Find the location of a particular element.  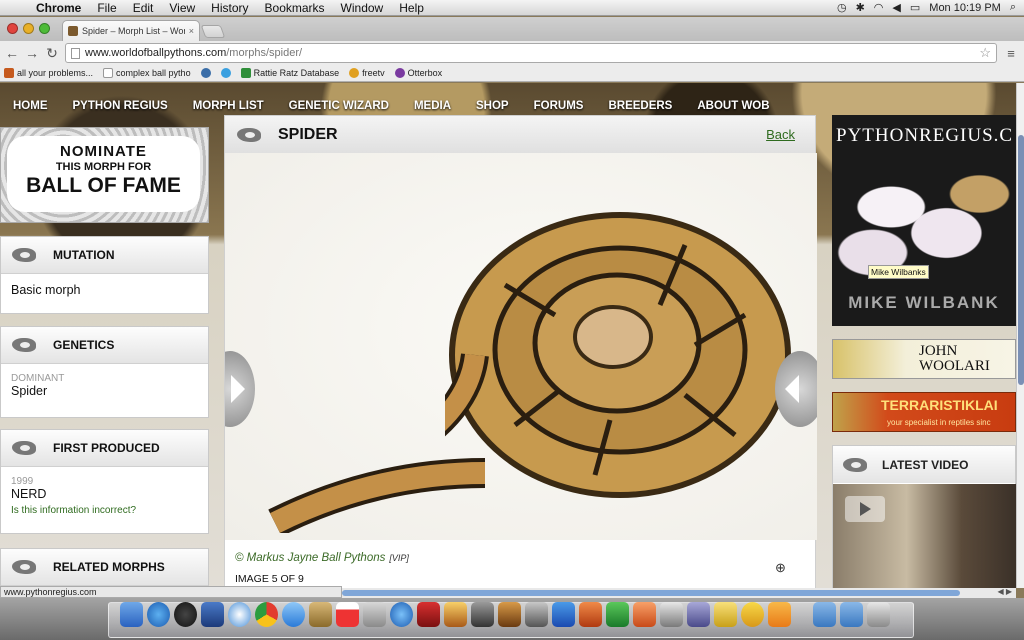

photo-credit-link: © Markus Jayne Ball Pythons is located at coordinates (310, 558).